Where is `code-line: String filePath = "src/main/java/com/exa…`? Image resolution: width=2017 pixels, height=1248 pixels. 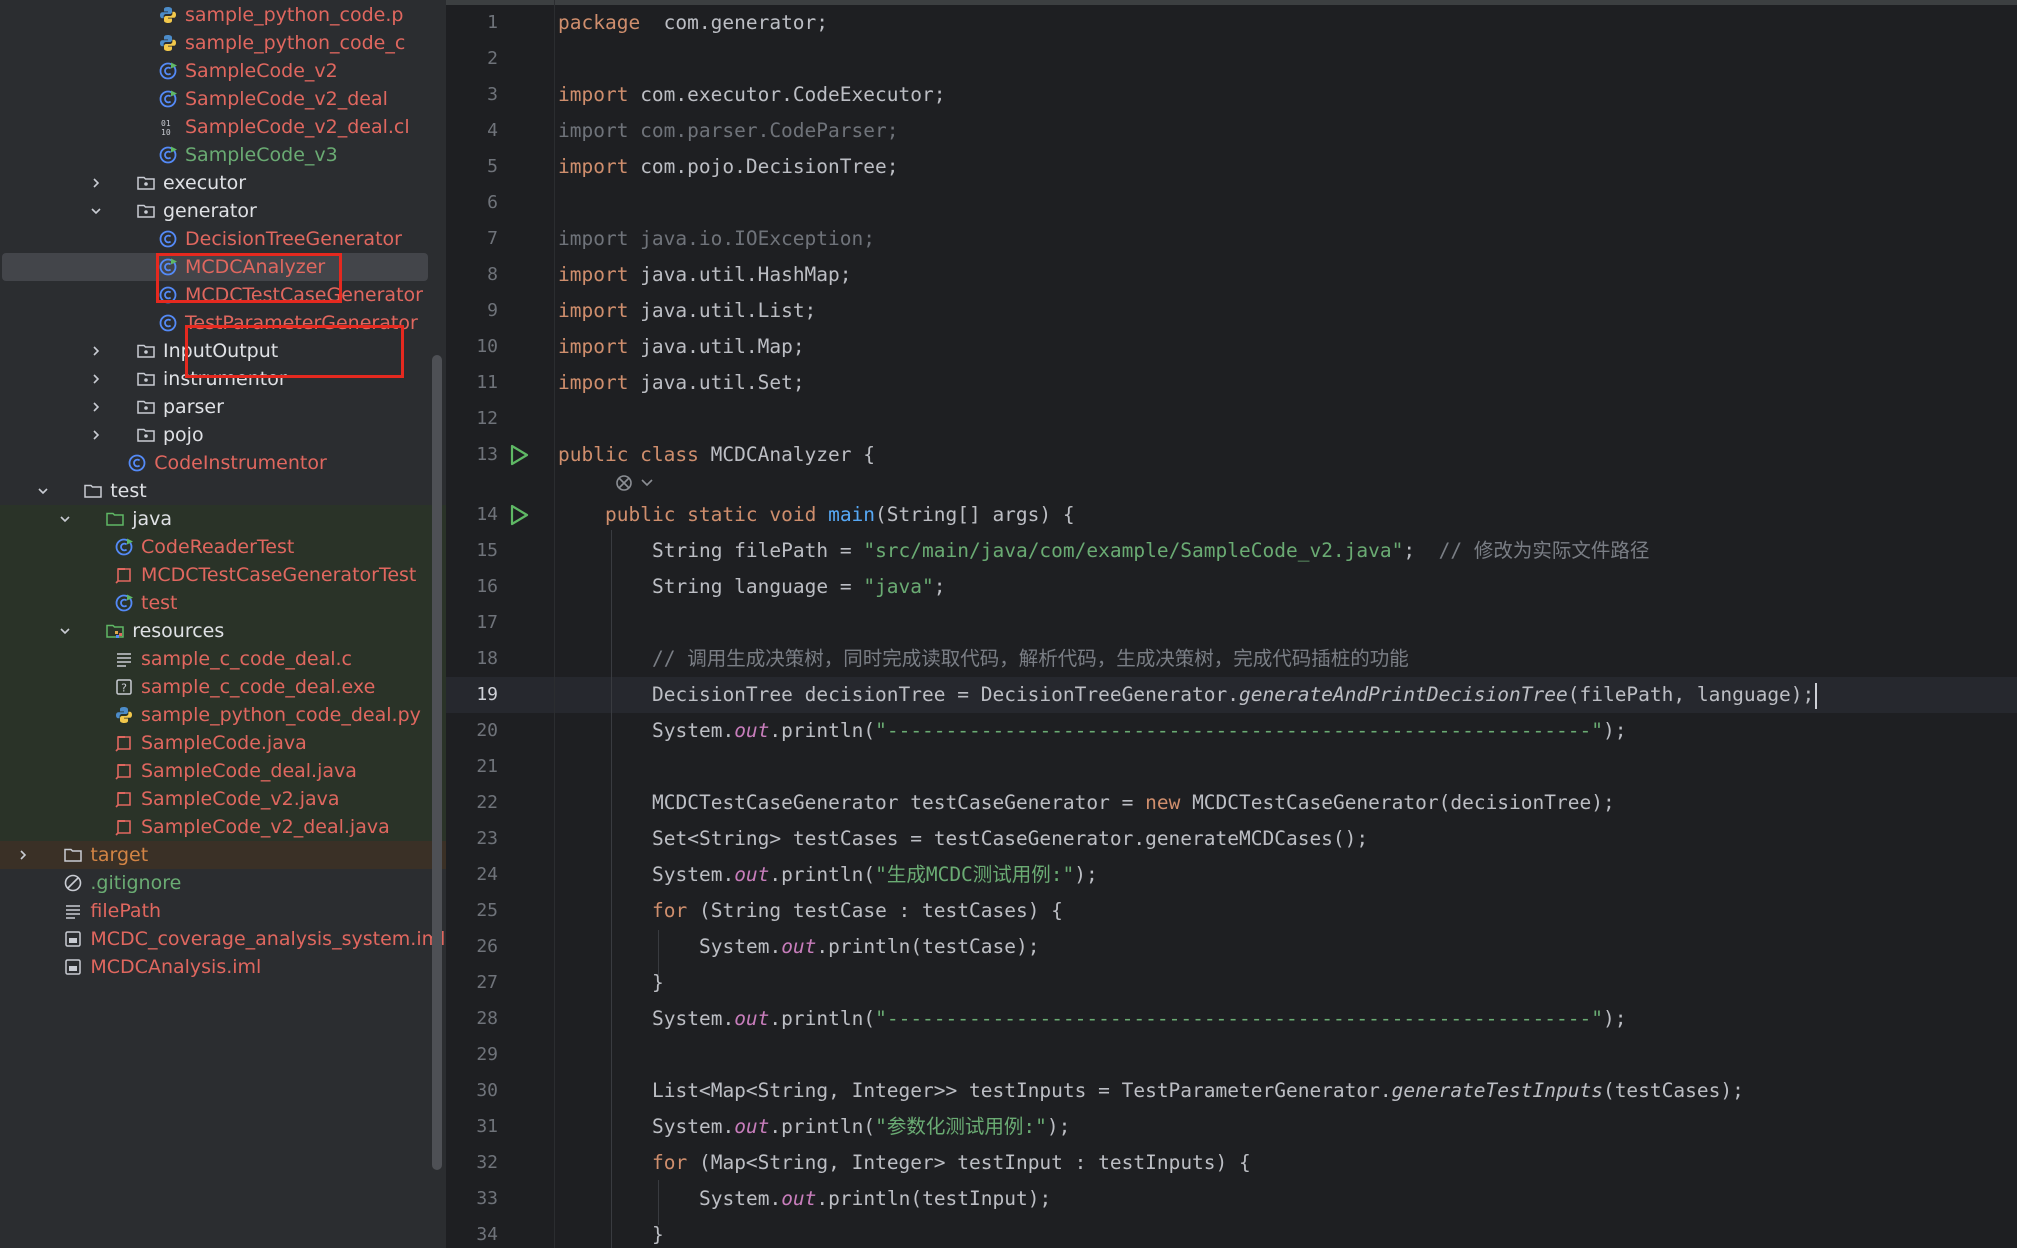
code-line: String filePath = "src/main/java/com/exa… is located at coordinates (1150, 551).